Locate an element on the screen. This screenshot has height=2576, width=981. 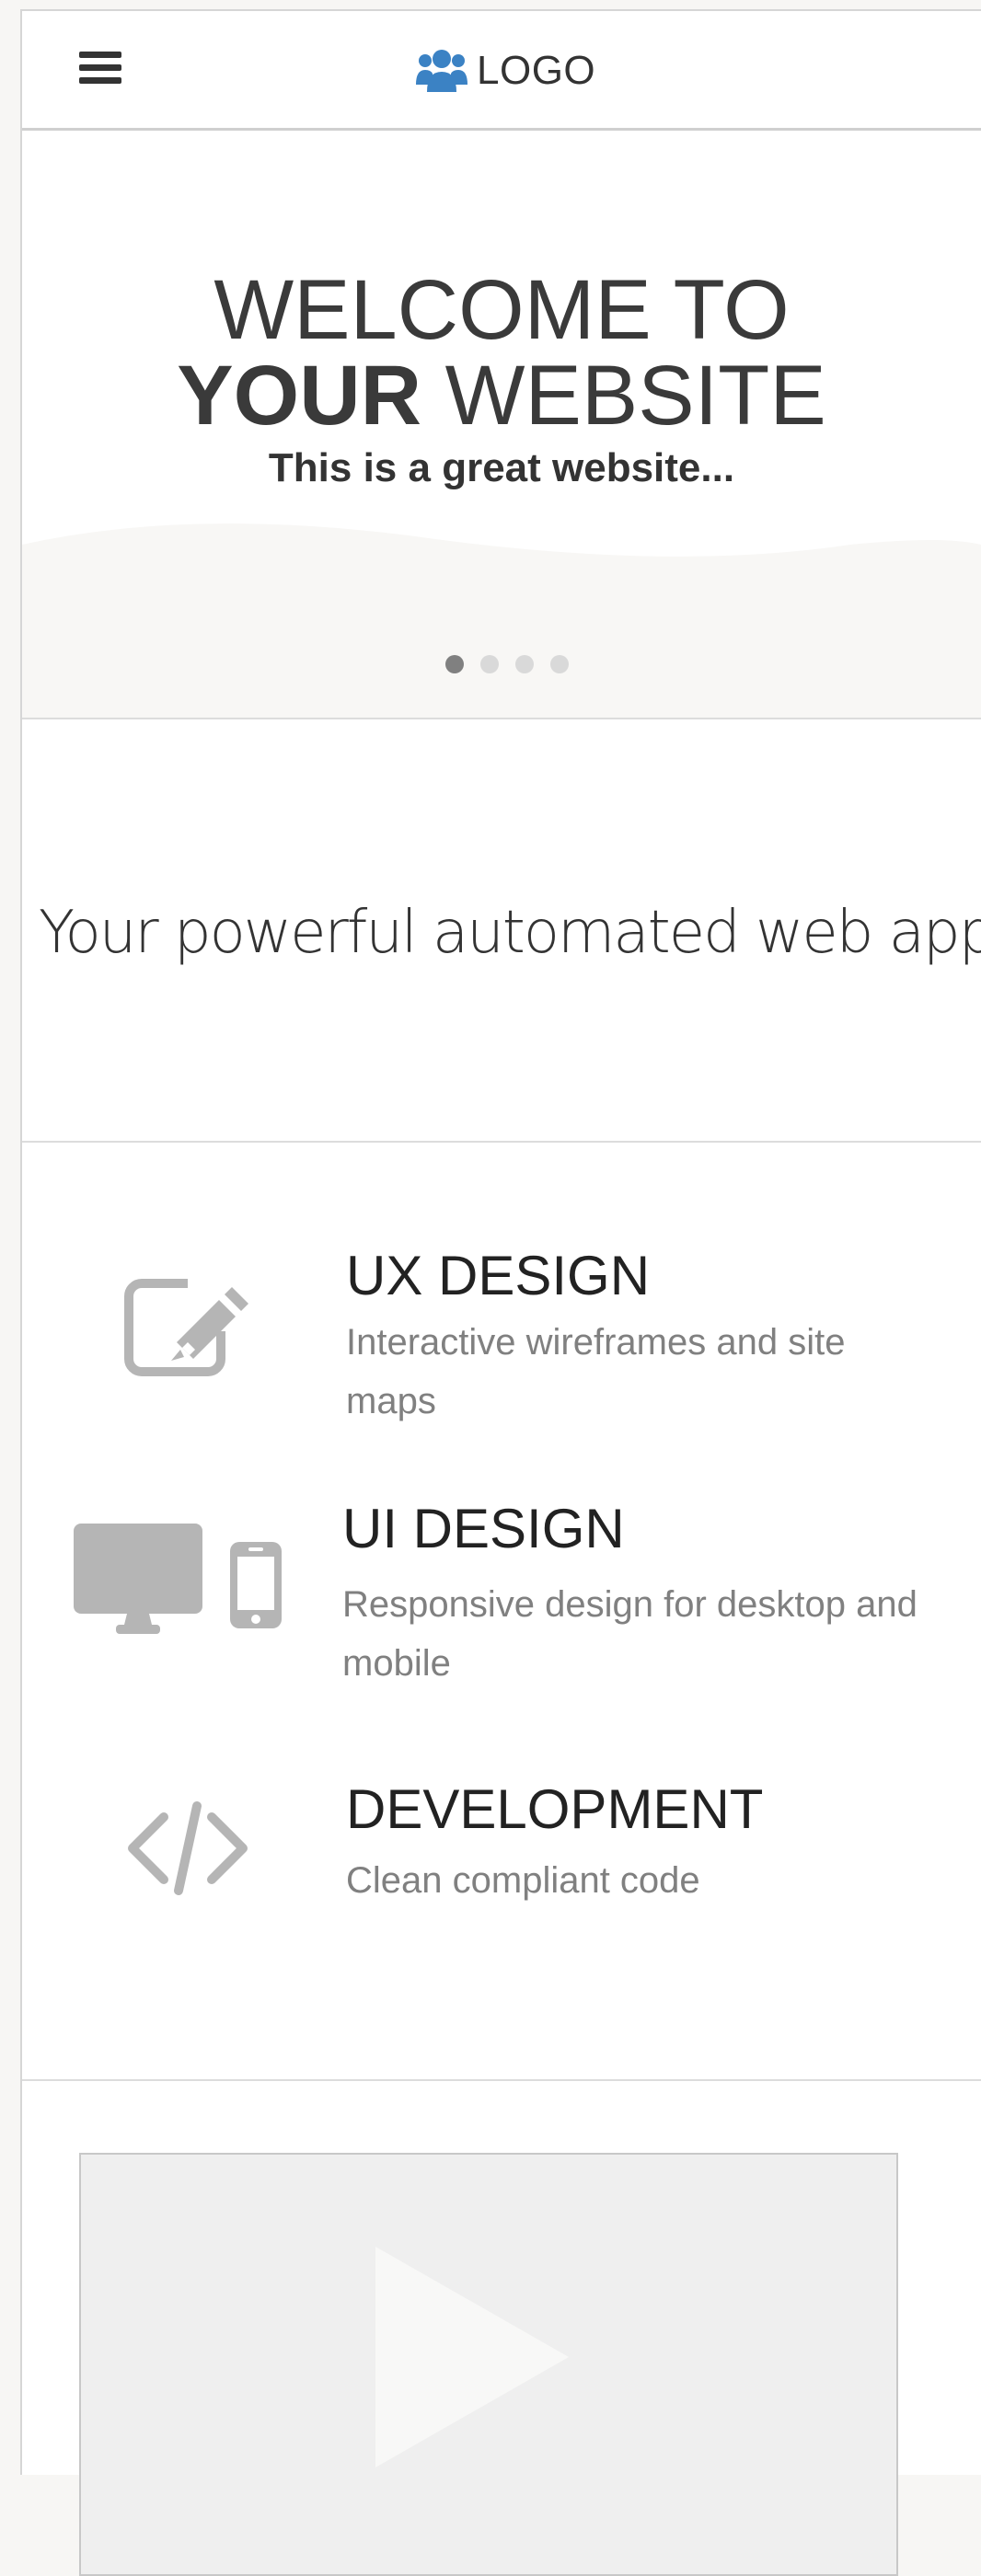
carousel-indicators is located at coordinates (515, 664).